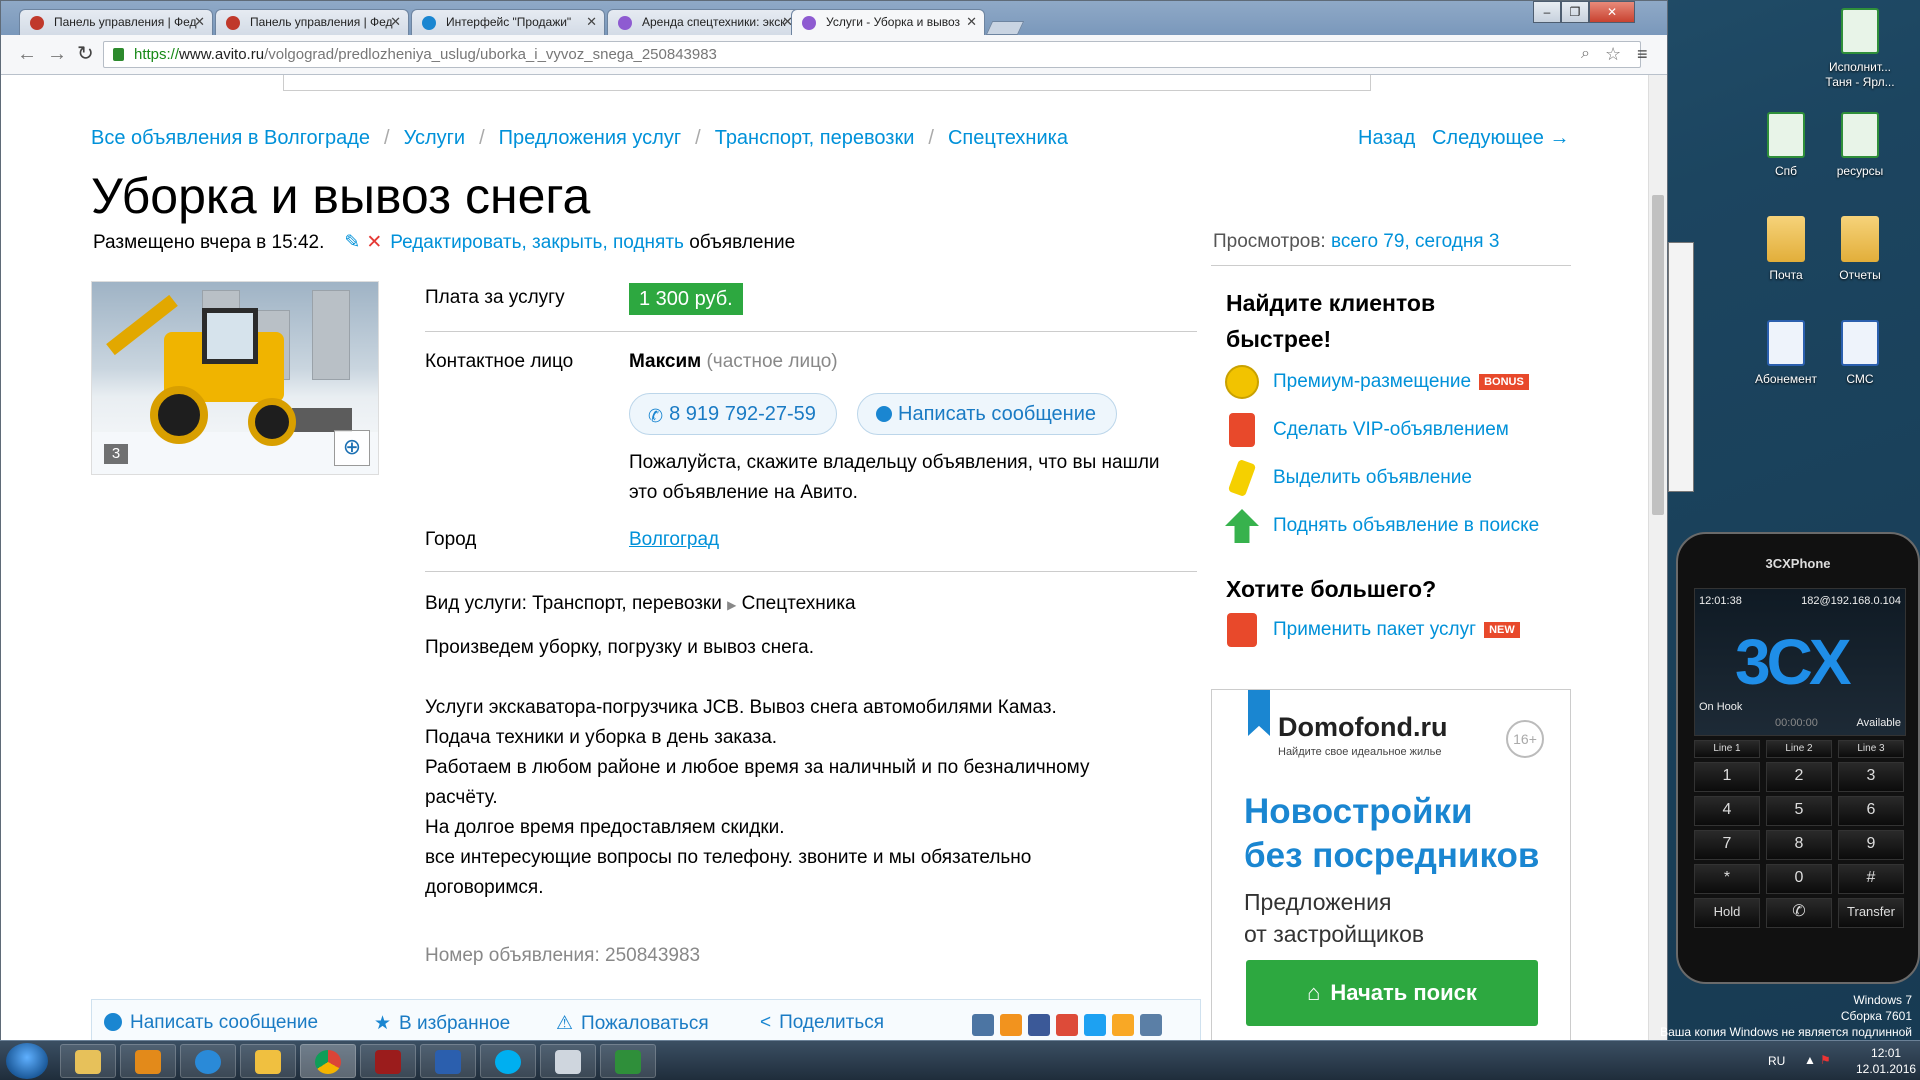  I want to click on vip-link: Сделать VIP-объявлением, so click(1391, 430).